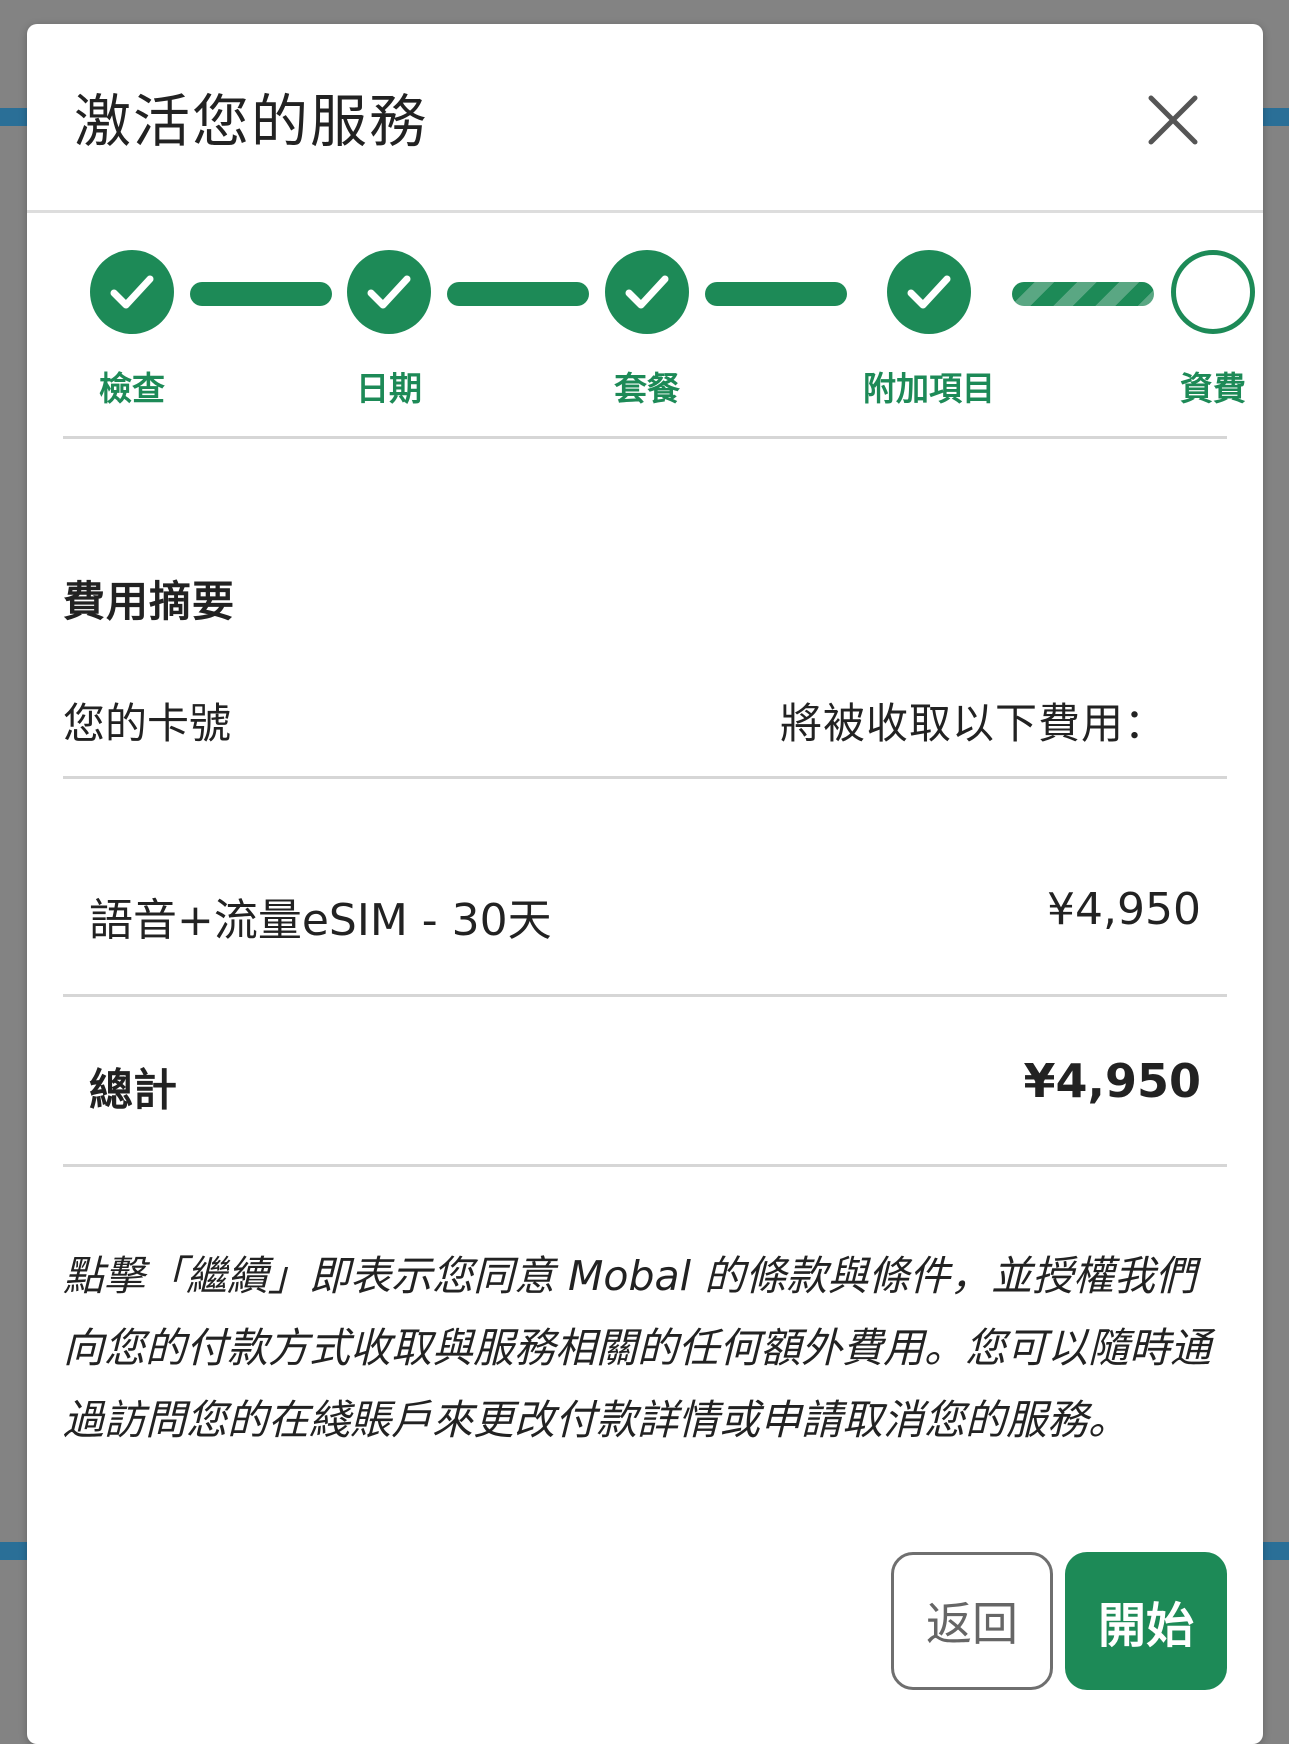  I want to click on step-plan-circle, so click(647, 292).